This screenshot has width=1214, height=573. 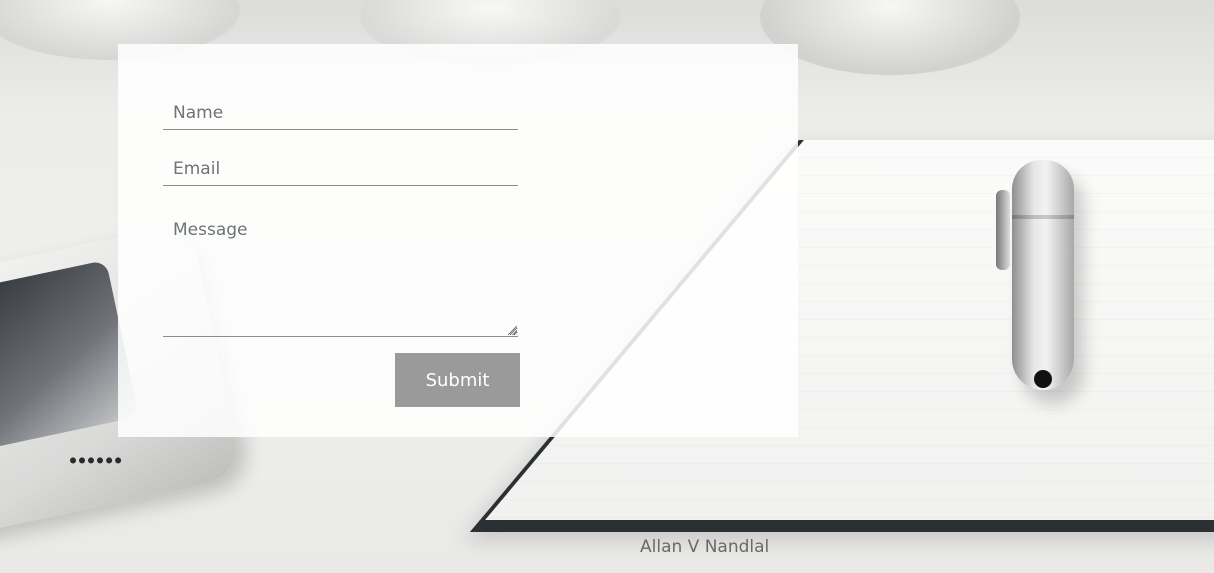 I want to click on background-cup-image, so click(x=890, y=37).